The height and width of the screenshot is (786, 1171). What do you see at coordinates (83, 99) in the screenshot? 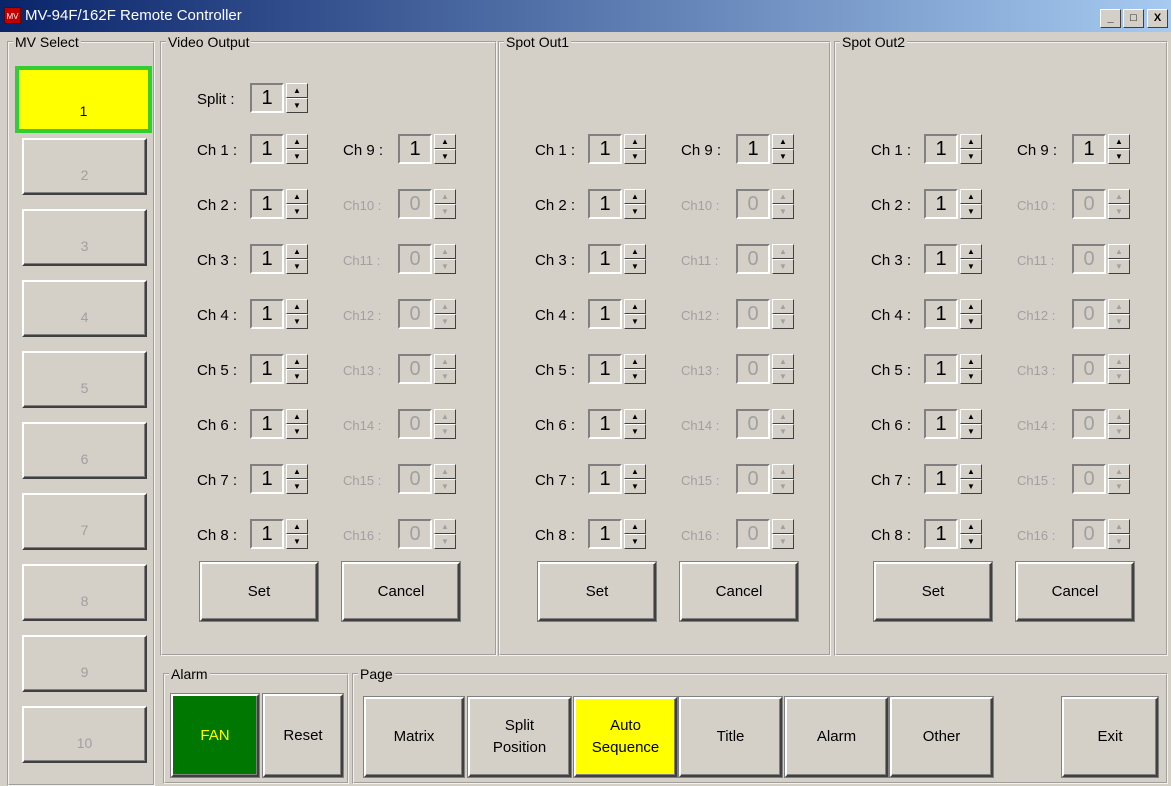
I see `mv-select-button-1: 1` at bounding box center [83, 99].